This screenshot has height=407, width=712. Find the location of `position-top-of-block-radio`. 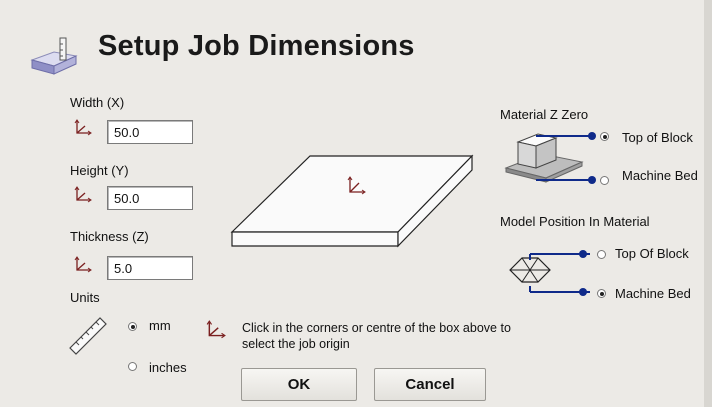

position-top-of-block-radio is located at coordinates (601, 254).